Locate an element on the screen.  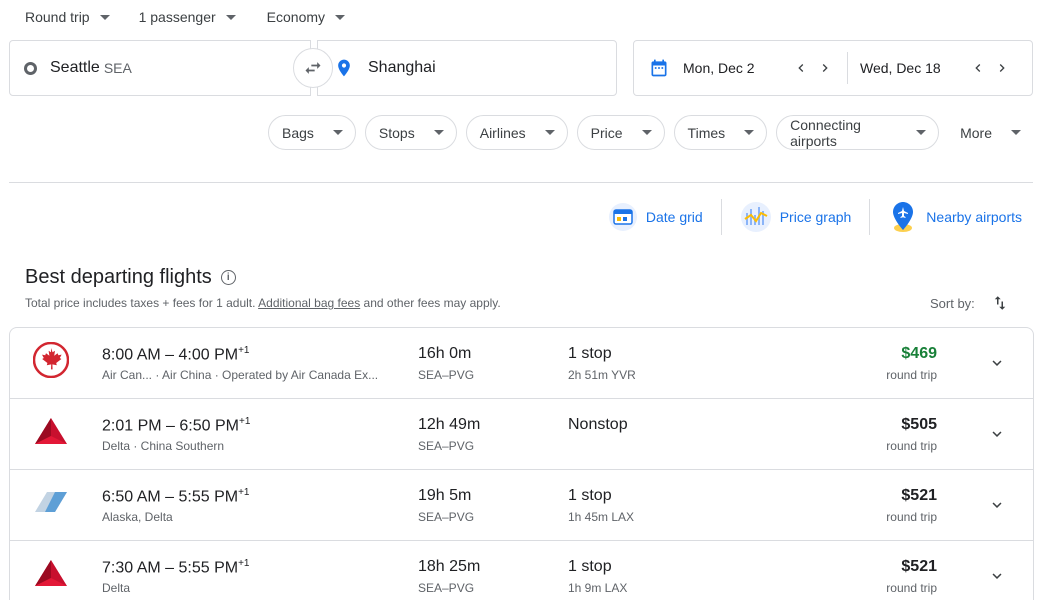
depart-next-button is located at coordinates (825, 68).